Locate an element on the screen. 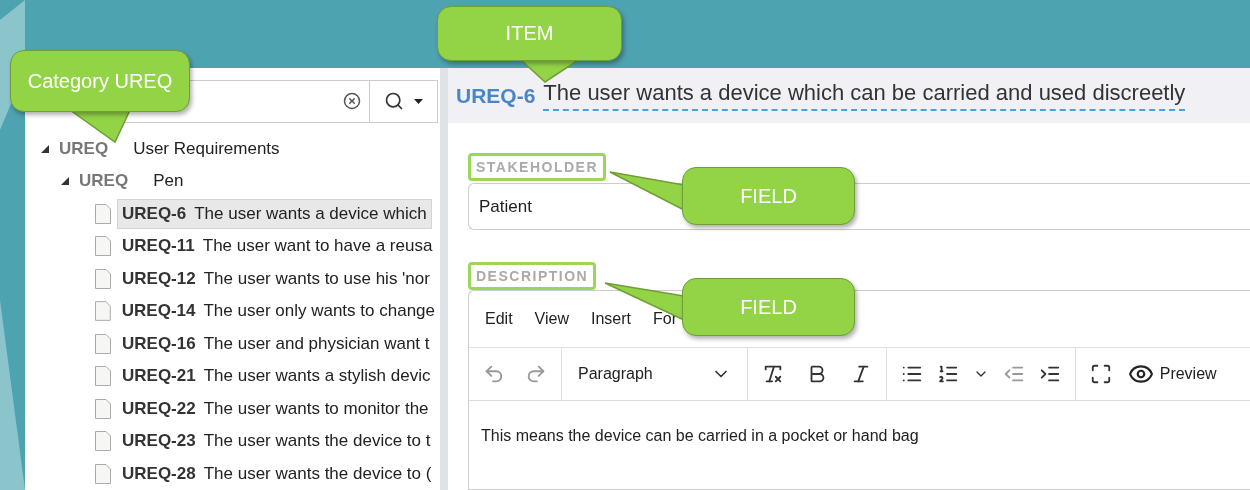  menu-item: Edit is located at coordinates (499, 319).